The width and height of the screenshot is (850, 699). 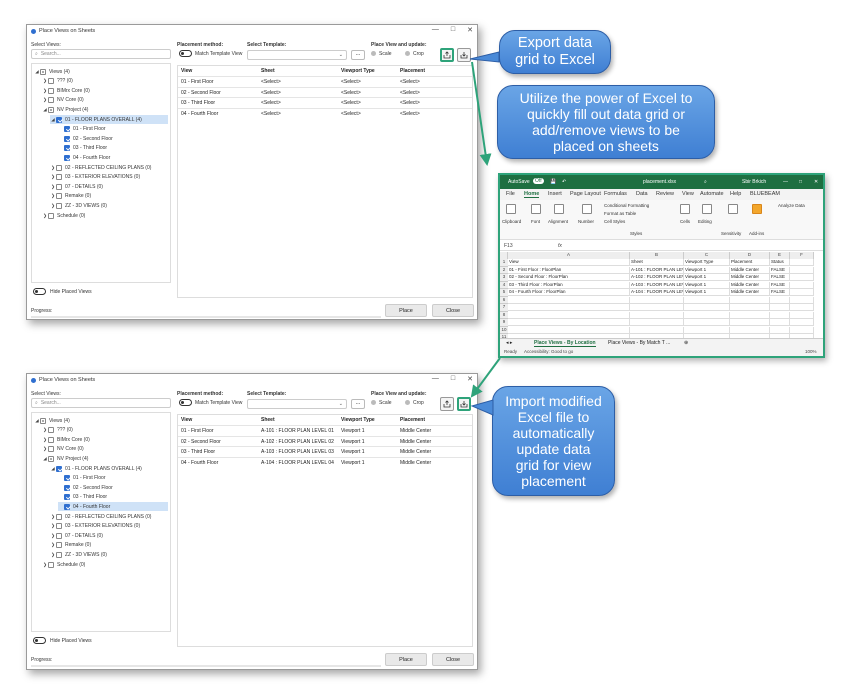 What do you see at coordinates (482, 407) in the screenshot?
I see `import-callout-pointer` at bounding box center [482, 407].